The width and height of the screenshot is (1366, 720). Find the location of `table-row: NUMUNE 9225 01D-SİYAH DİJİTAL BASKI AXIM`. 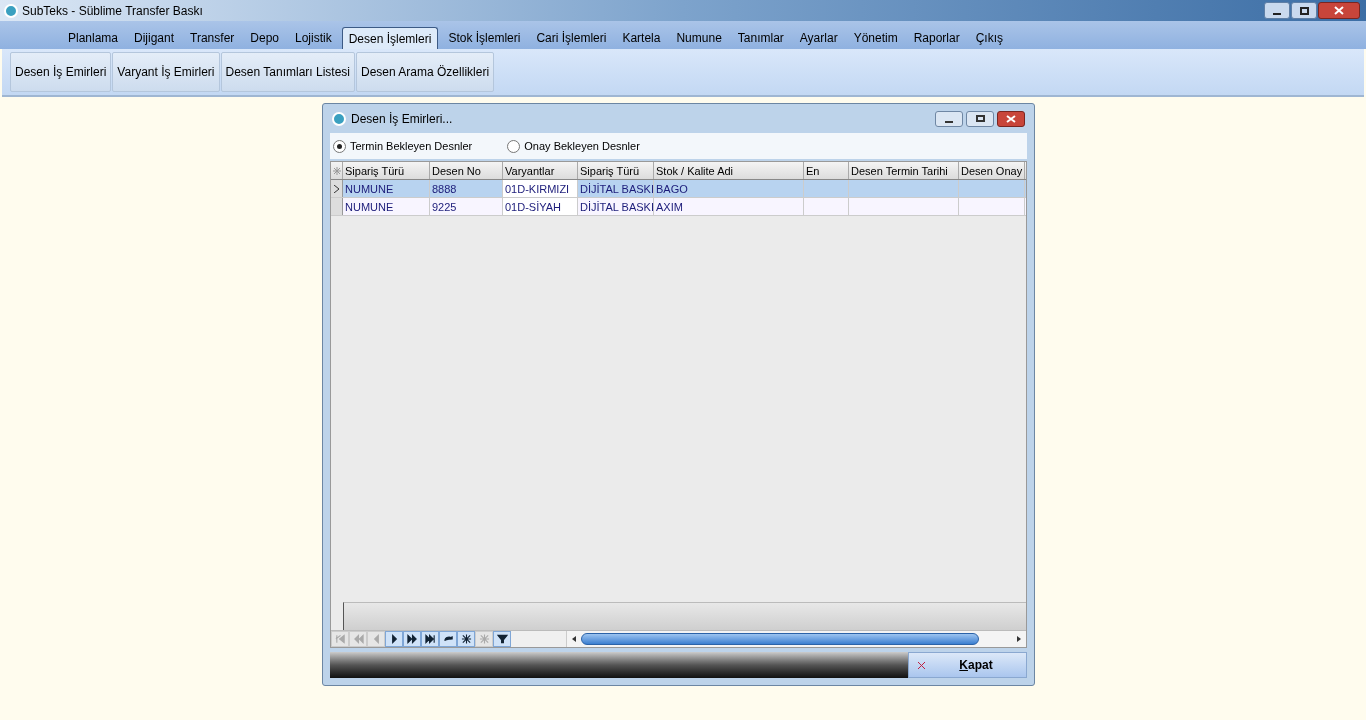

table-row: NUMUNE 9225 01D-SİYAH DİJİTAL BASKI AXIM is located at coordinates (678, 207).